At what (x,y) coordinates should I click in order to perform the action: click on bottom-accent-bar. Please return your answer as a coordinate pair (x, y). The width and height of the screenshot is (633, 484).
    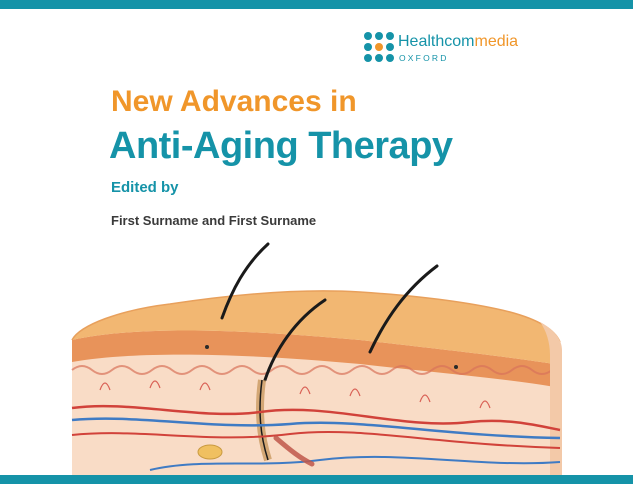
    Looking at the image, I should click on (316, 479).